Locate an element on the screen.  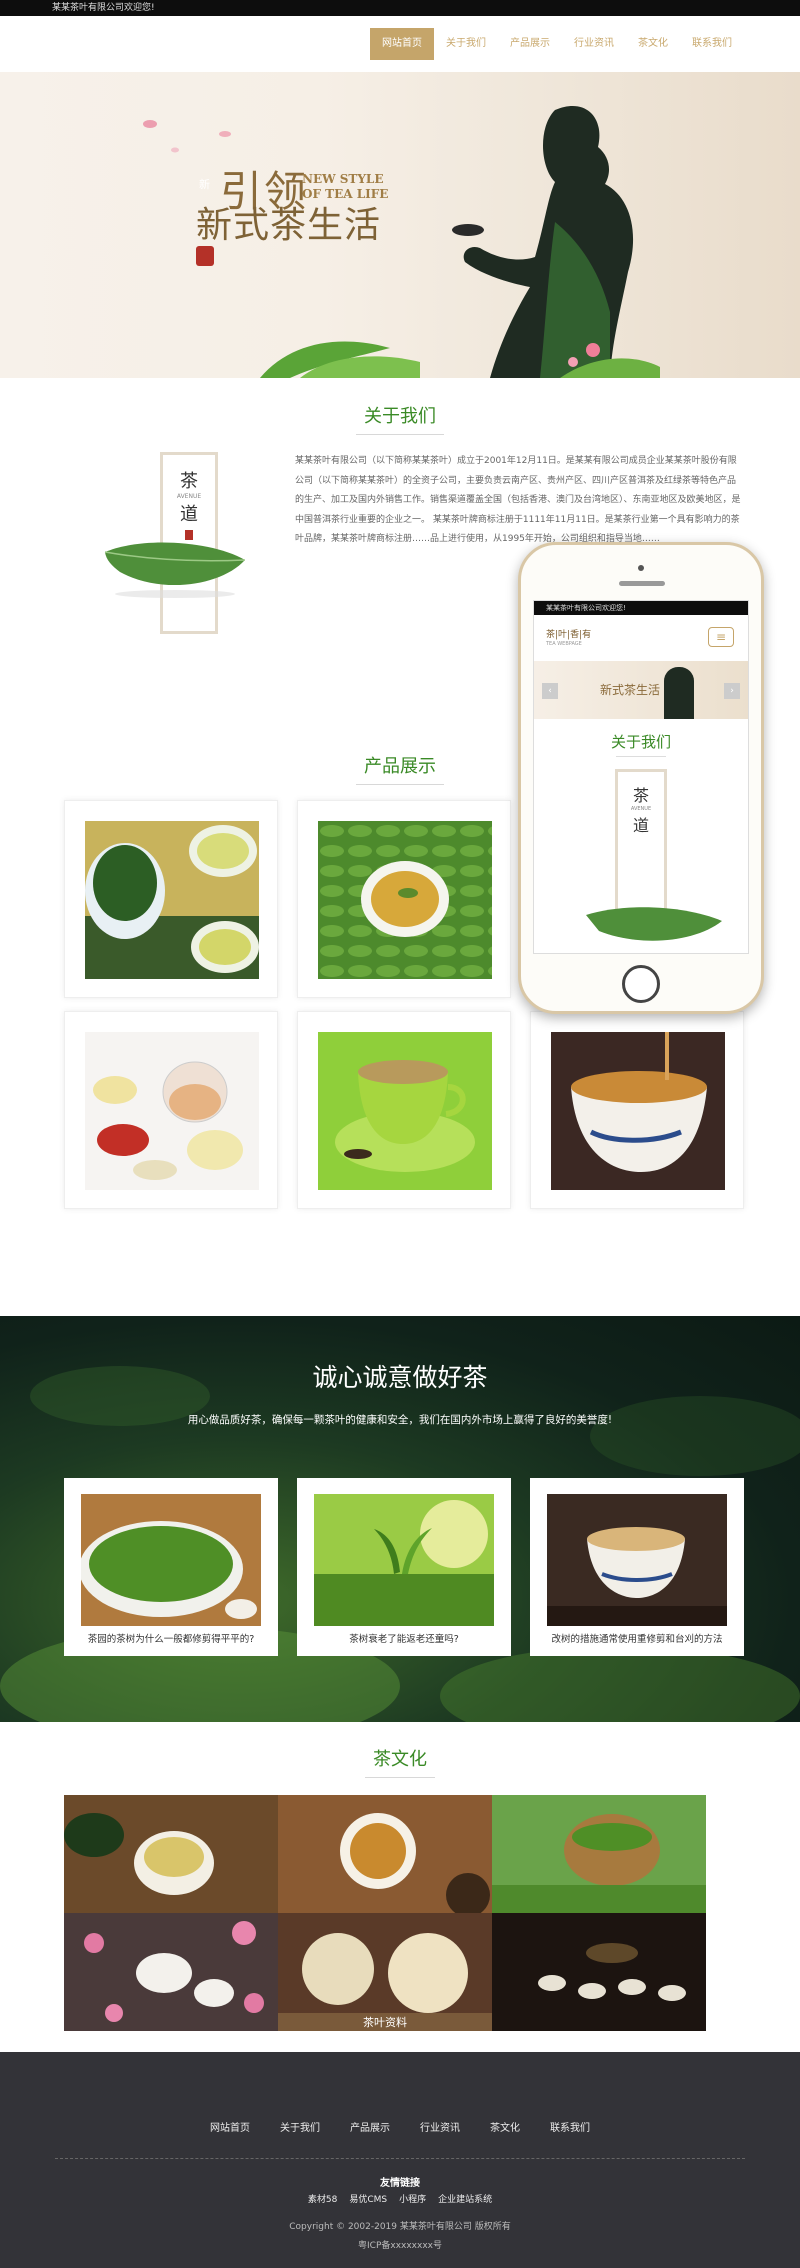
phone-speaker is located at coordinates (642, 583).